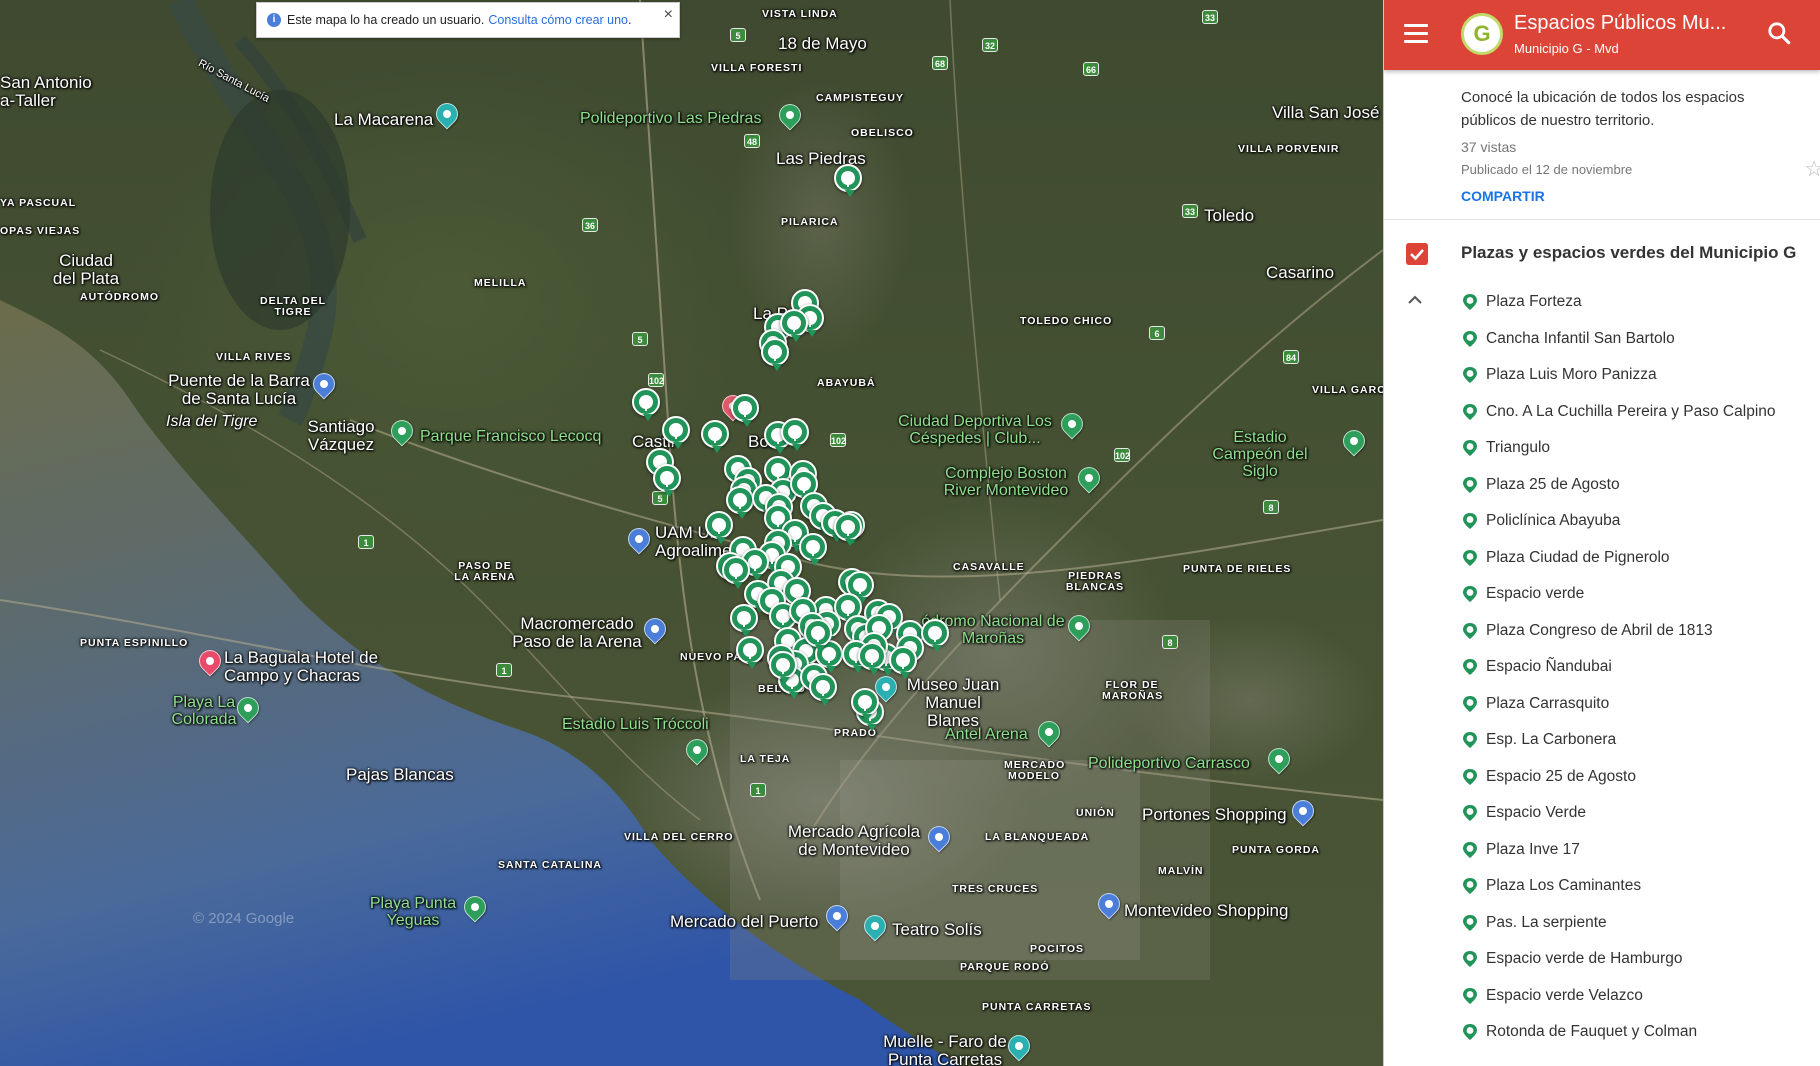 The image size is (1820, 1066). Describe the element at coordinates (1578, 557) in the screenshot. I see `place-label: Plaza Ciudad de Pignerolo` at that location.